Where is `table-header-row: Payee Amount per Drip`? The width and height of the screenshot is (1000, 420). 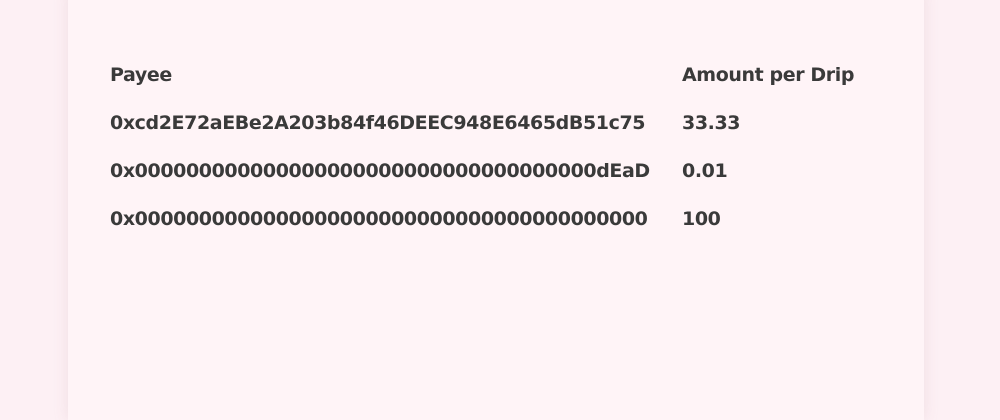
table-header-row: Payee Amount per Drip is located at coordinates (496, 75).